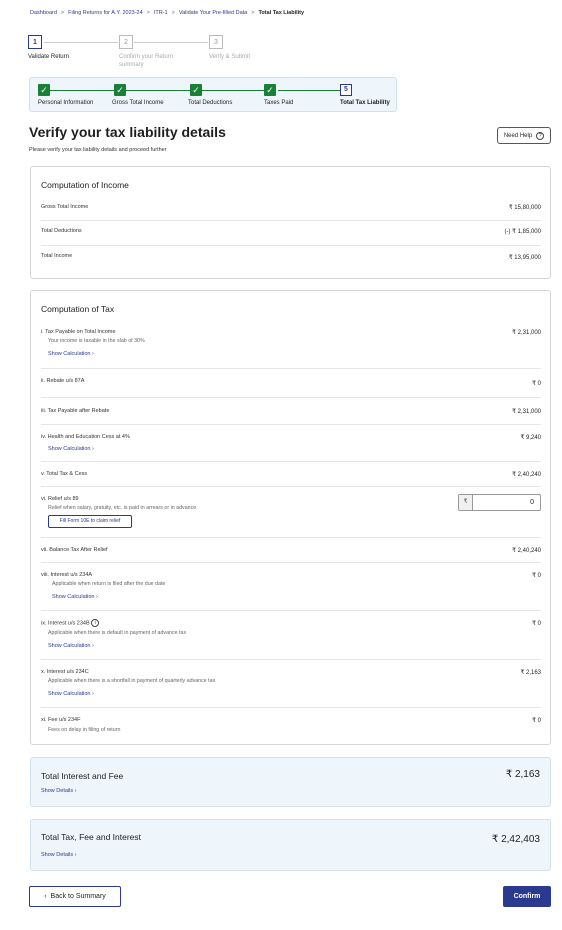 Image resolution: width=562 pixels, height=930 pixels. What do you see at coordinates (522, 774) in the screenshot?
I see `summary-value: ₹ 2,163` at bounding box center [522, 774].